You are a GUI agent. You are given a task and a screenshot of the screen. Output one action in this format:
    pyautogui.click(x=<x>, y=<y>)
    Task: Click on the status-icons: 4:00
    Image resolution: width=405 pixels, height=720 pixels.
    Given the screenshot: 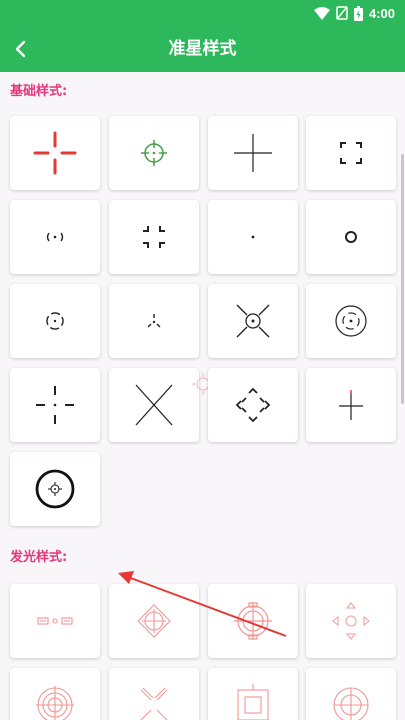 What is the action you would take?
    pyautogui.click(x=354, y=13)
    